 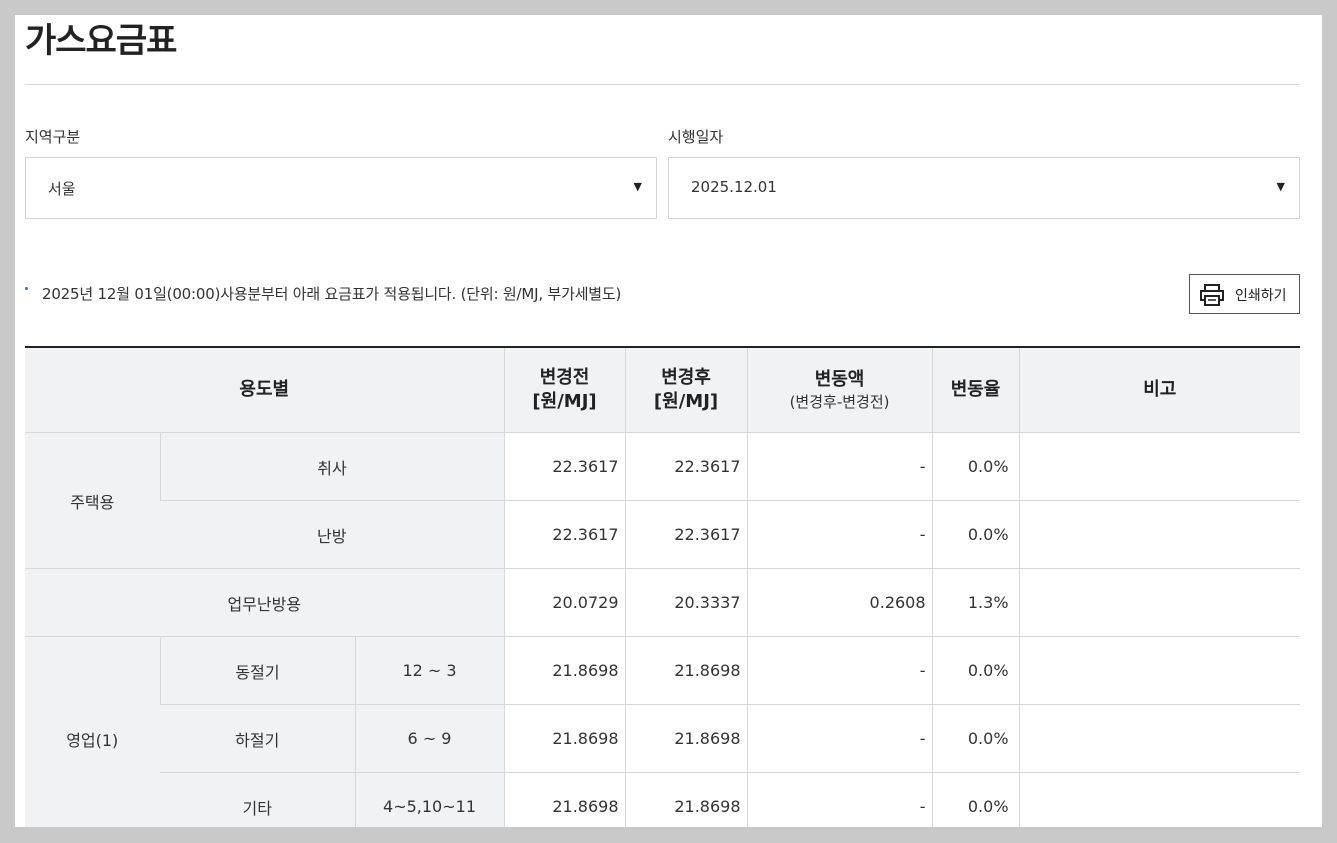 I want to click on bullet-icon, so click(x=26, y=288).